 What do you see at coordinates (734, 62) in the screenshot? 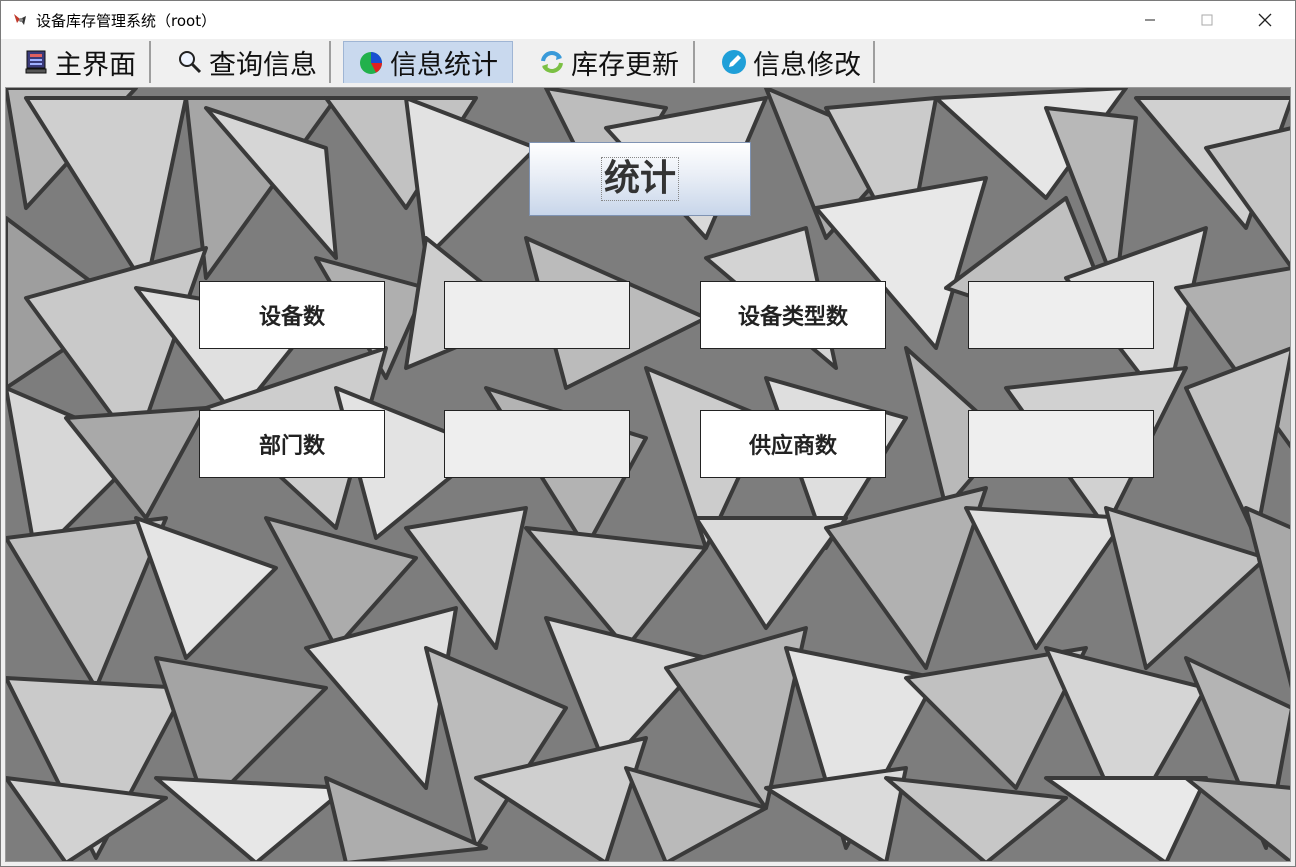
I see `edit-icon` at bounding box center [734, 62].